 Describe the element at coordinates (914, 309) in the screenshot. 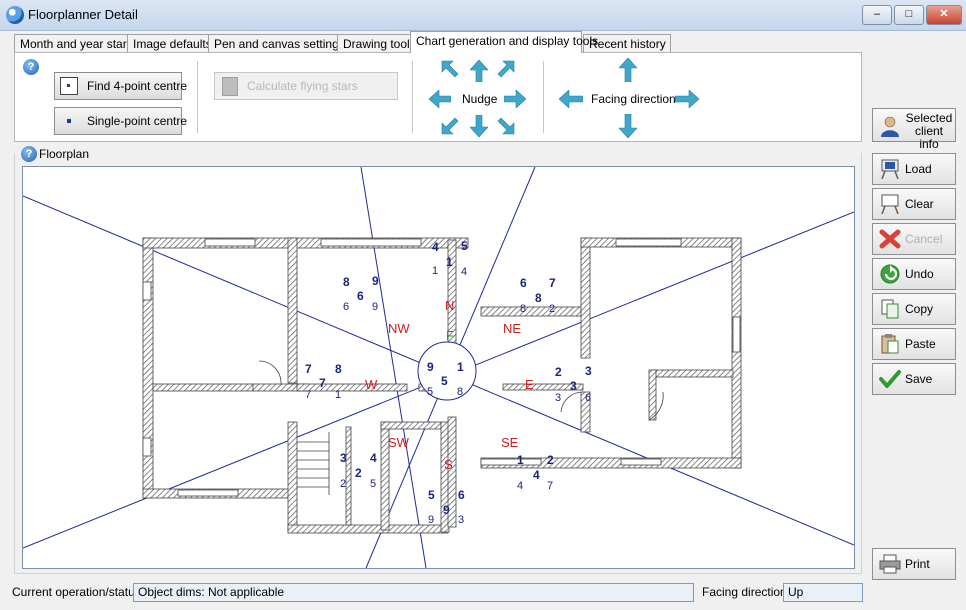

I see `copy-button: Copy` at that location.